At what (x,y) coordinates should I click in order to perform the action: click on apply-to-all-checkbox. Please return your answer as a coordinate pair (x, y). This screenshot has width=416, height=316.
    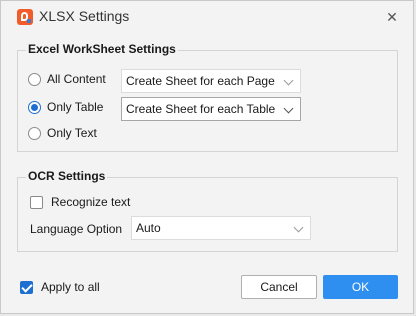
    Looking at the image, I should click on (26, 287).